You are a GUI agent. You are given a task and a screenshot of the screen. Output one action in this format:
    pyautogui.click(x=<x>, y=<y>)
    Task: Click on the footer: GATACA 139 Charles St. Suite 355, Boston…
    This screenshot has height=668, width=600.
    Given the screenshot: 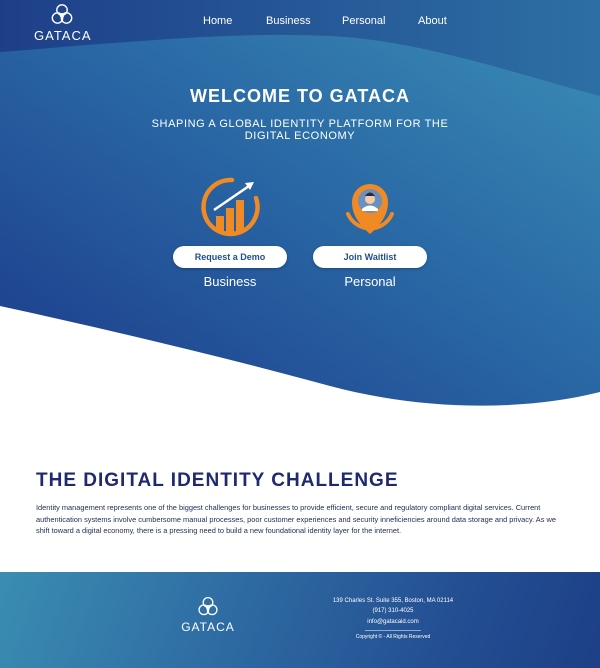 What is the action you would take?
    pyautogui.click(x=300, y=620)
    